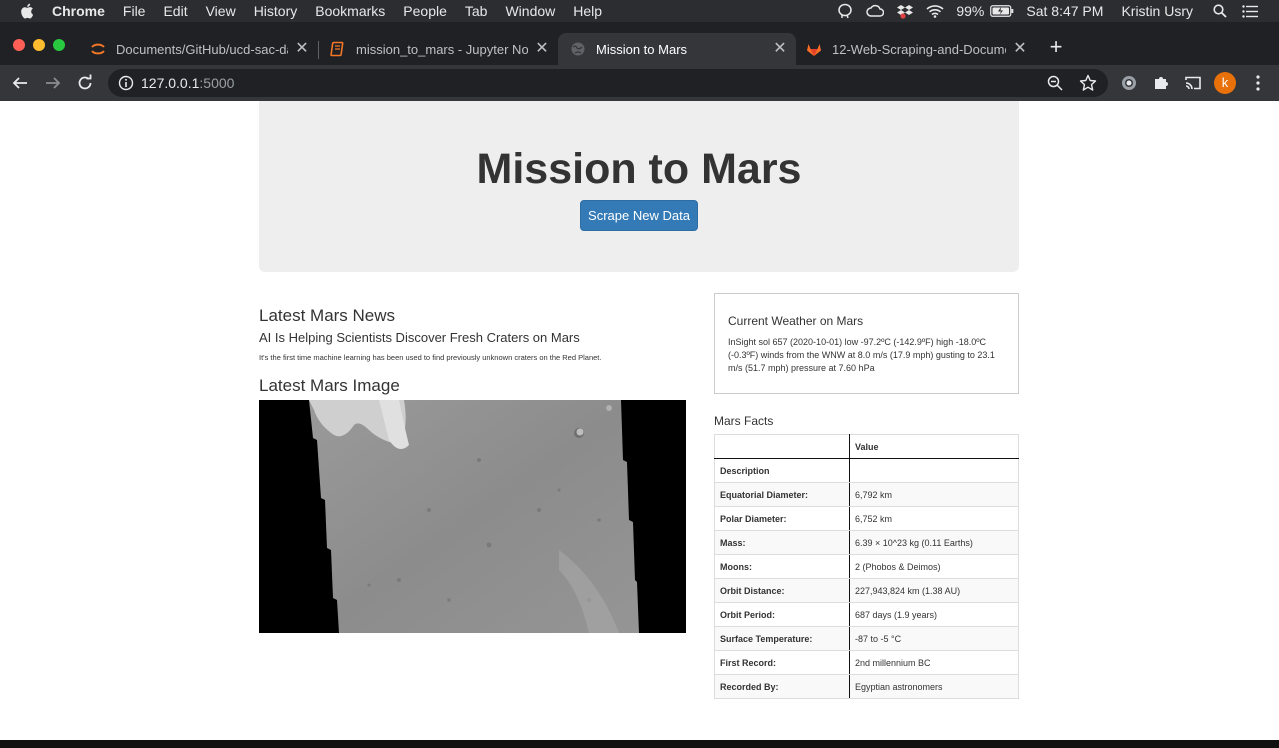  I want to click on cast-icon, so click(1193, 83).